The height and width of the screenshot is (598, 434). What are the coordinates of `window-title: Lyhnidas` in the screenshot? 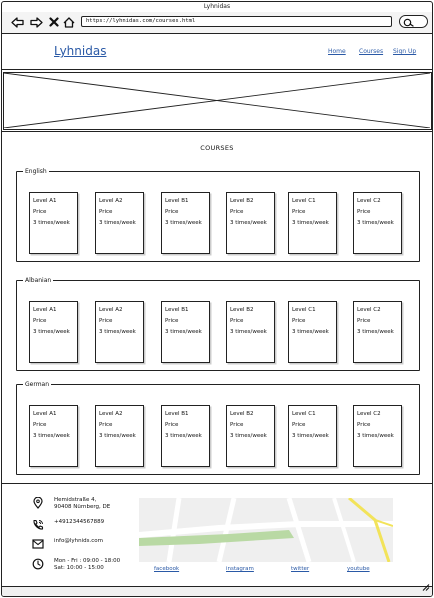 It's located at (217, 6).